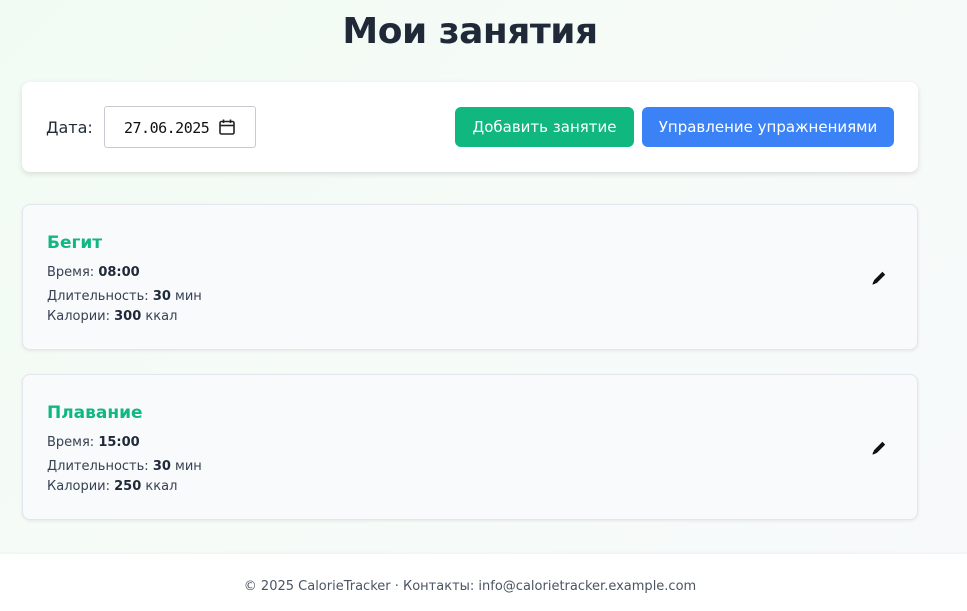 Image resolution: width=967 pixels, height=611 pixels. I want to click on time-value: 08:00, so click(119, 272).